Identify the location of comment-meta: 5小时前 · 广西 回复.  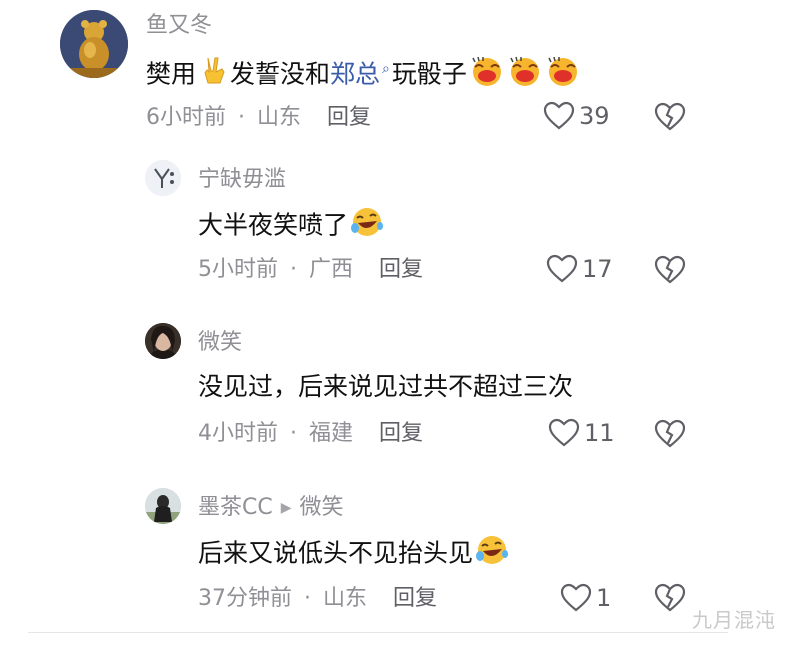
(310, 270).